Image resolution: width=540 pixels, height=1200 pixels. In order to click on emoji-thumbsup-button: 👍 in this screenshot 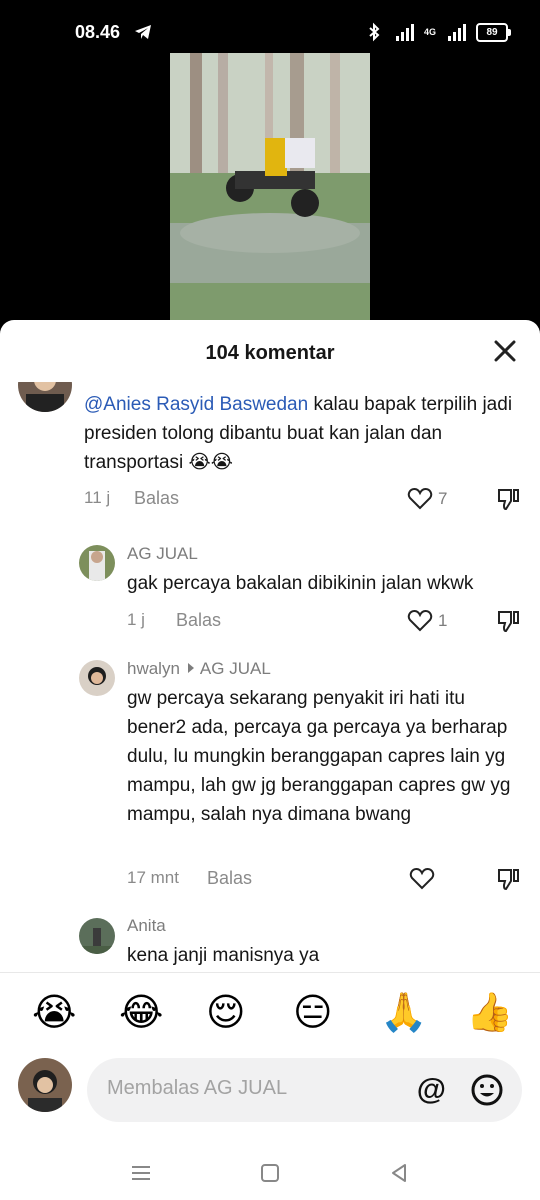, I will do `click(489, 1012)`.